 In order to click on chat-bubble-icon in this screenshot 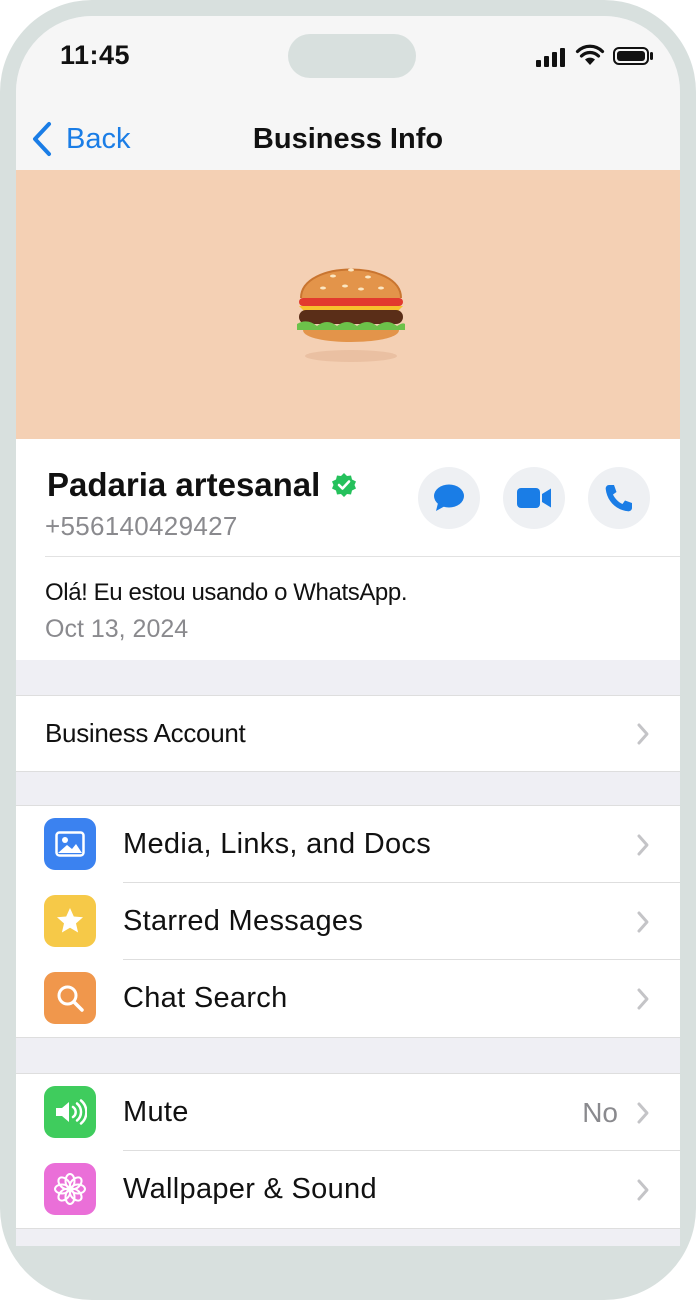, I will do `click(449, 497)`.